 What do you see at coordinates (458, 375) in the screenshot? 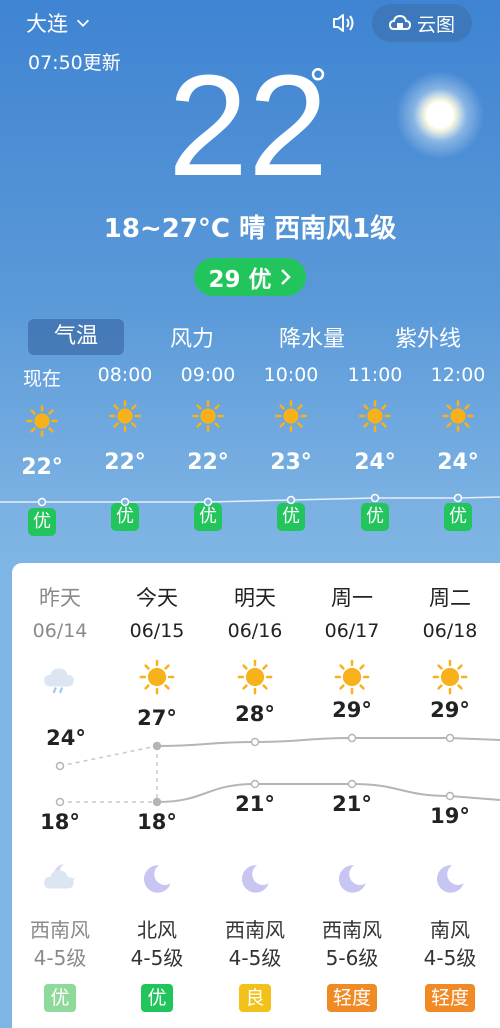
I see `hour-time: 12:00` at bounding box center [458, 375].